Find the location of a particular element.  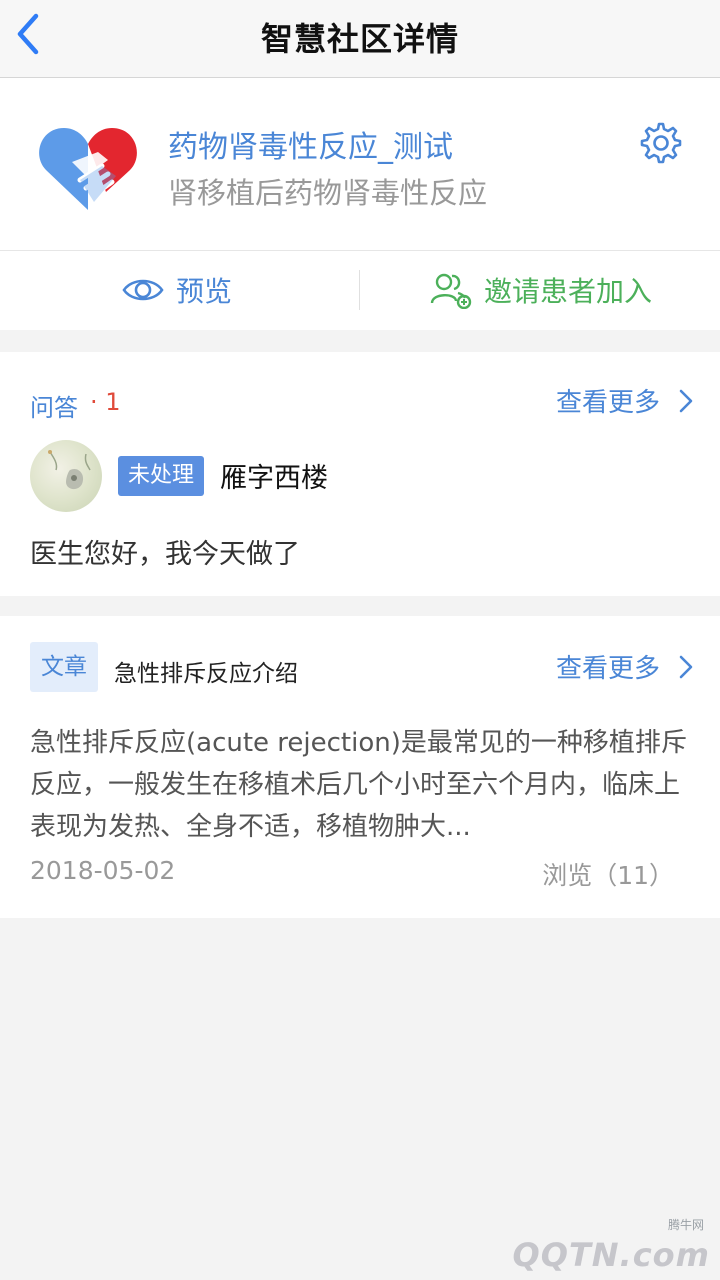

qa-count: · 1 is located at coordinates (105, 402).